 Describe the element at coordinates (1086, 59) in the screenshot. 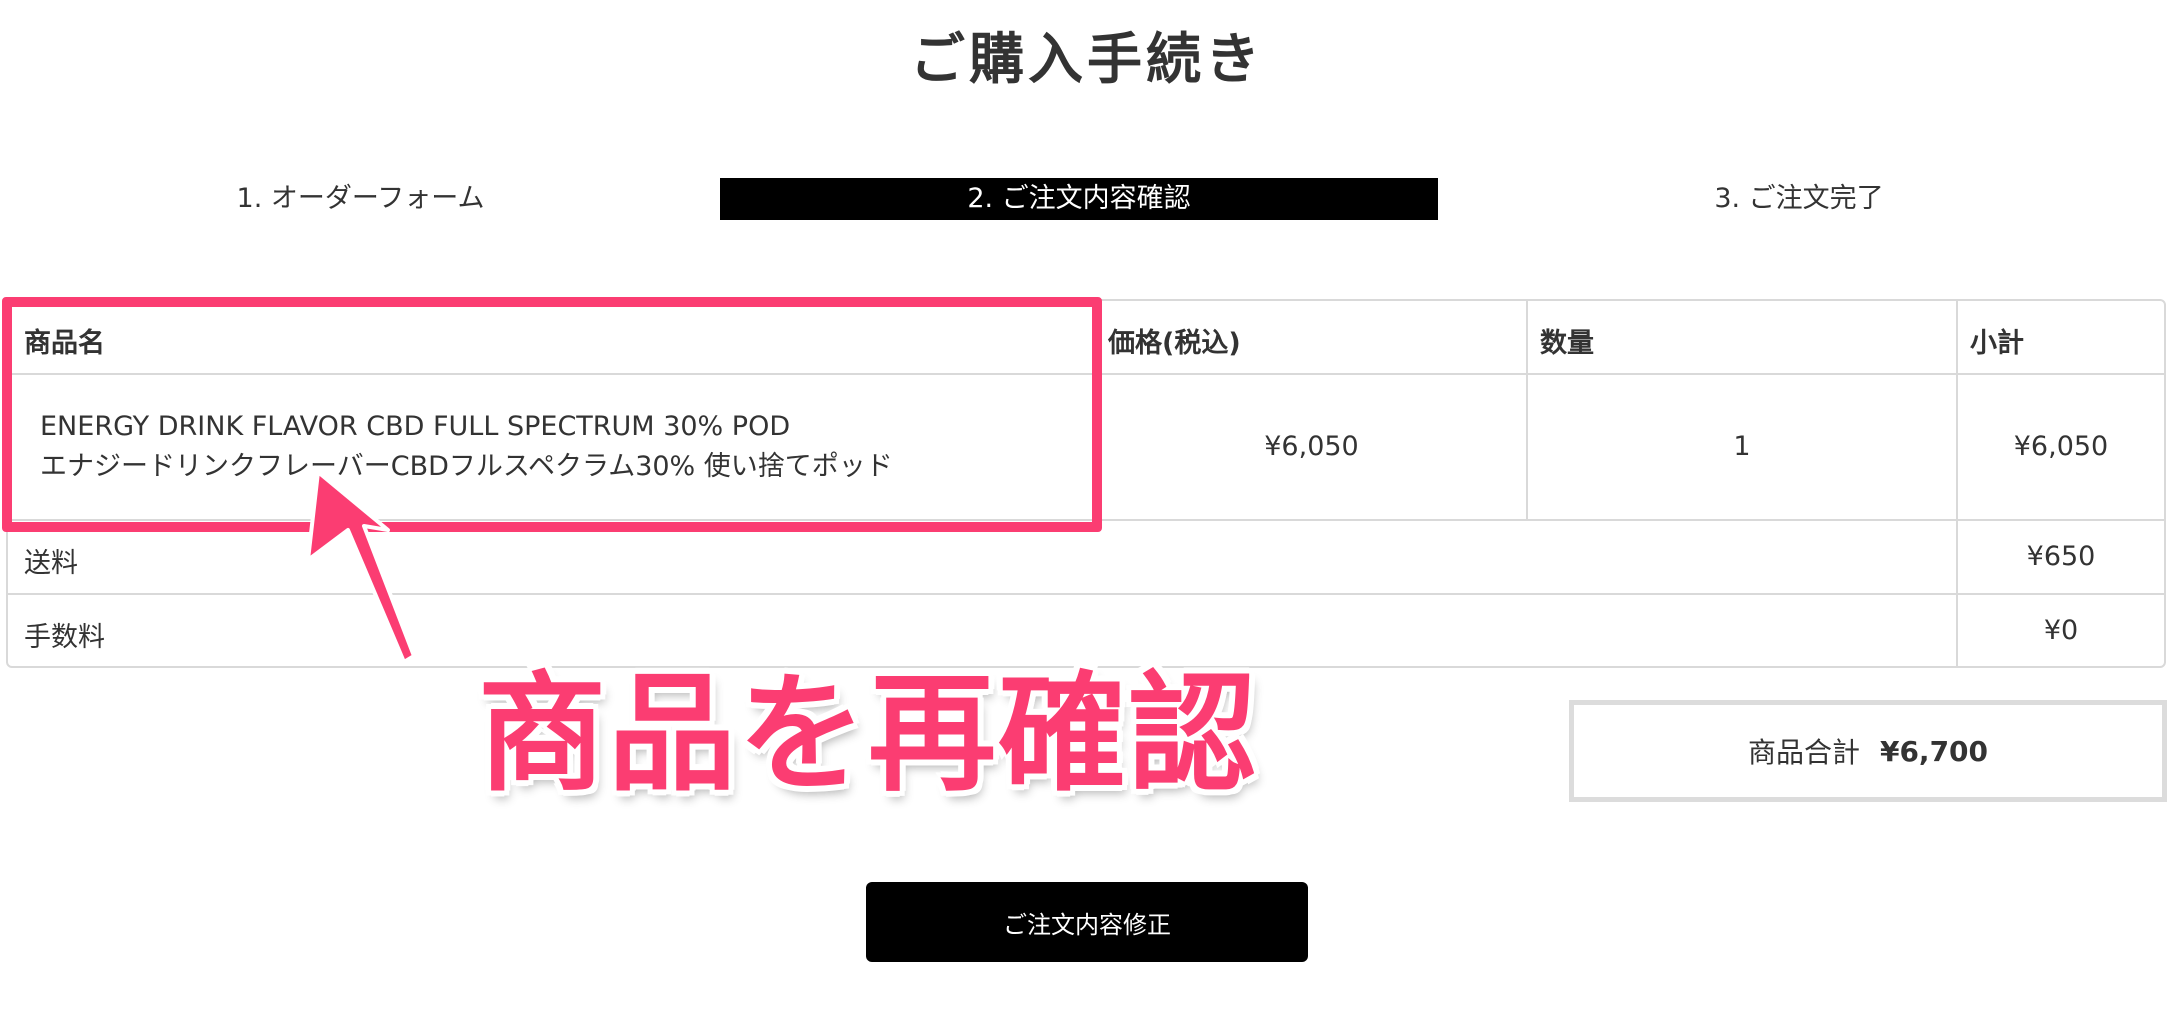

I see `page-title: ご購入手続き` at that location.